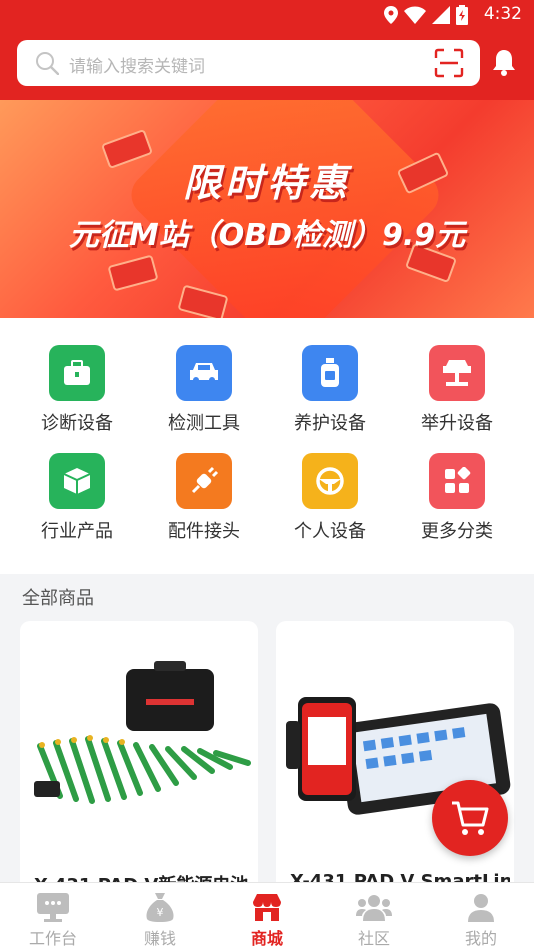  Describe the element at coordinates (415, 15) in the screenshot. I see `wifi-icon` at that location.